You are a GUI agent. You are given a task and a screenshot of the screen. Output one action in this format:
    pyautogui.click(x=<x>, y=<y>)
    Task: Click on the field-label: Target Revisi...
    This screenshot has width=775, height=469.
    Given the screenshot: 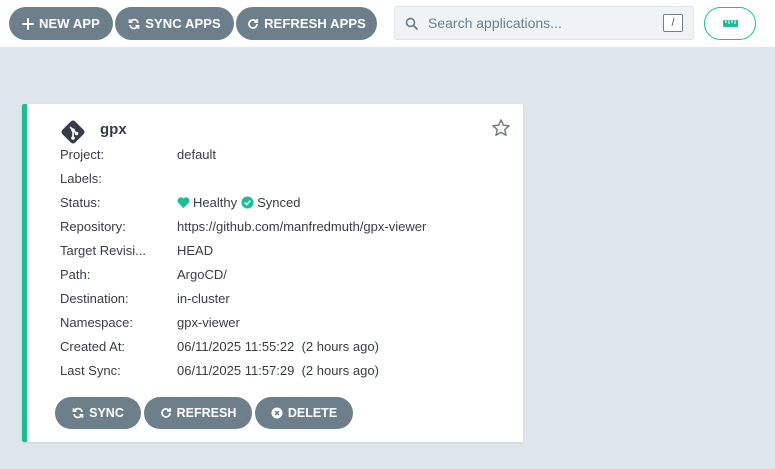 What is the action you would take?
    pyautogui.click(x=103, y=250)
    